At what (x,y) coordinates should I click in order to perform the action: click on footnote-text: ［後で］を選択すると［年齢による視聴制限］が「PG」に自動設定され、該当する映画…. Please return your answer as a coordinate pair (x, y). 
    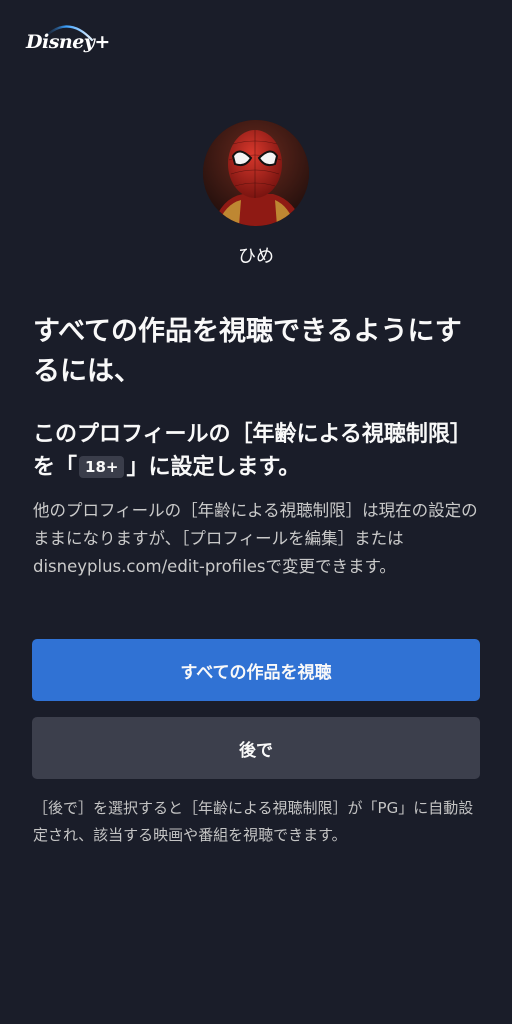
    Looking at the image, I should click on (253, 821).